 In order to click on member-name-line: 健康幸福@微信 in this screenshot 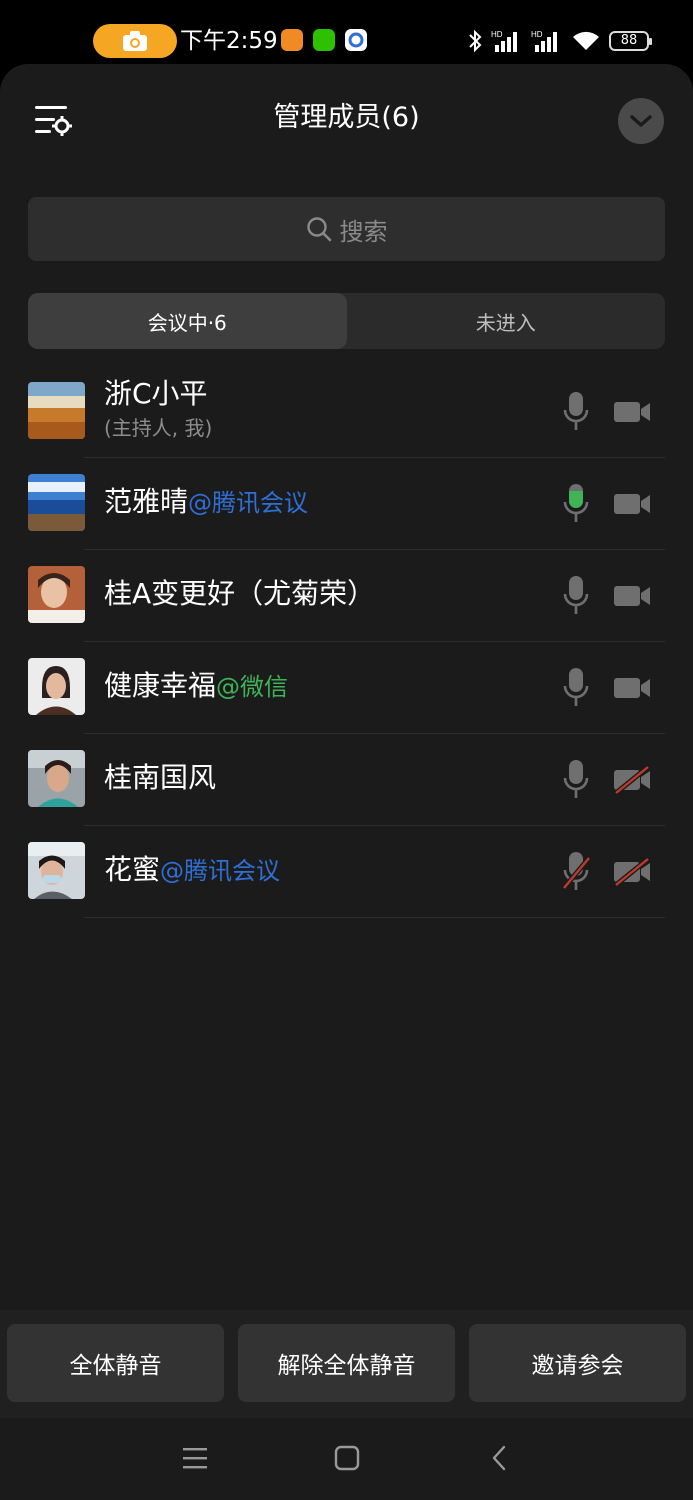, I will do `click(196, 686)`.